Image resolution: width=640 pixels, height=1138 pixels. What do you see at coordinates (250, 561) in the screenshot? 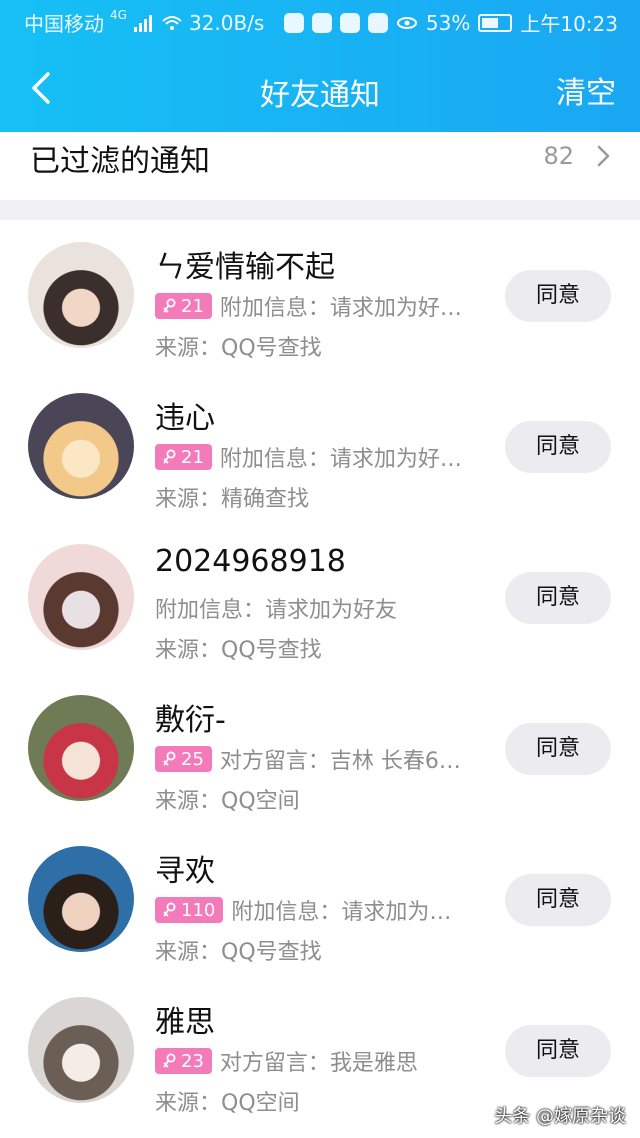
I see `requester-name: 2024968918` at bounding box center [250, 561].